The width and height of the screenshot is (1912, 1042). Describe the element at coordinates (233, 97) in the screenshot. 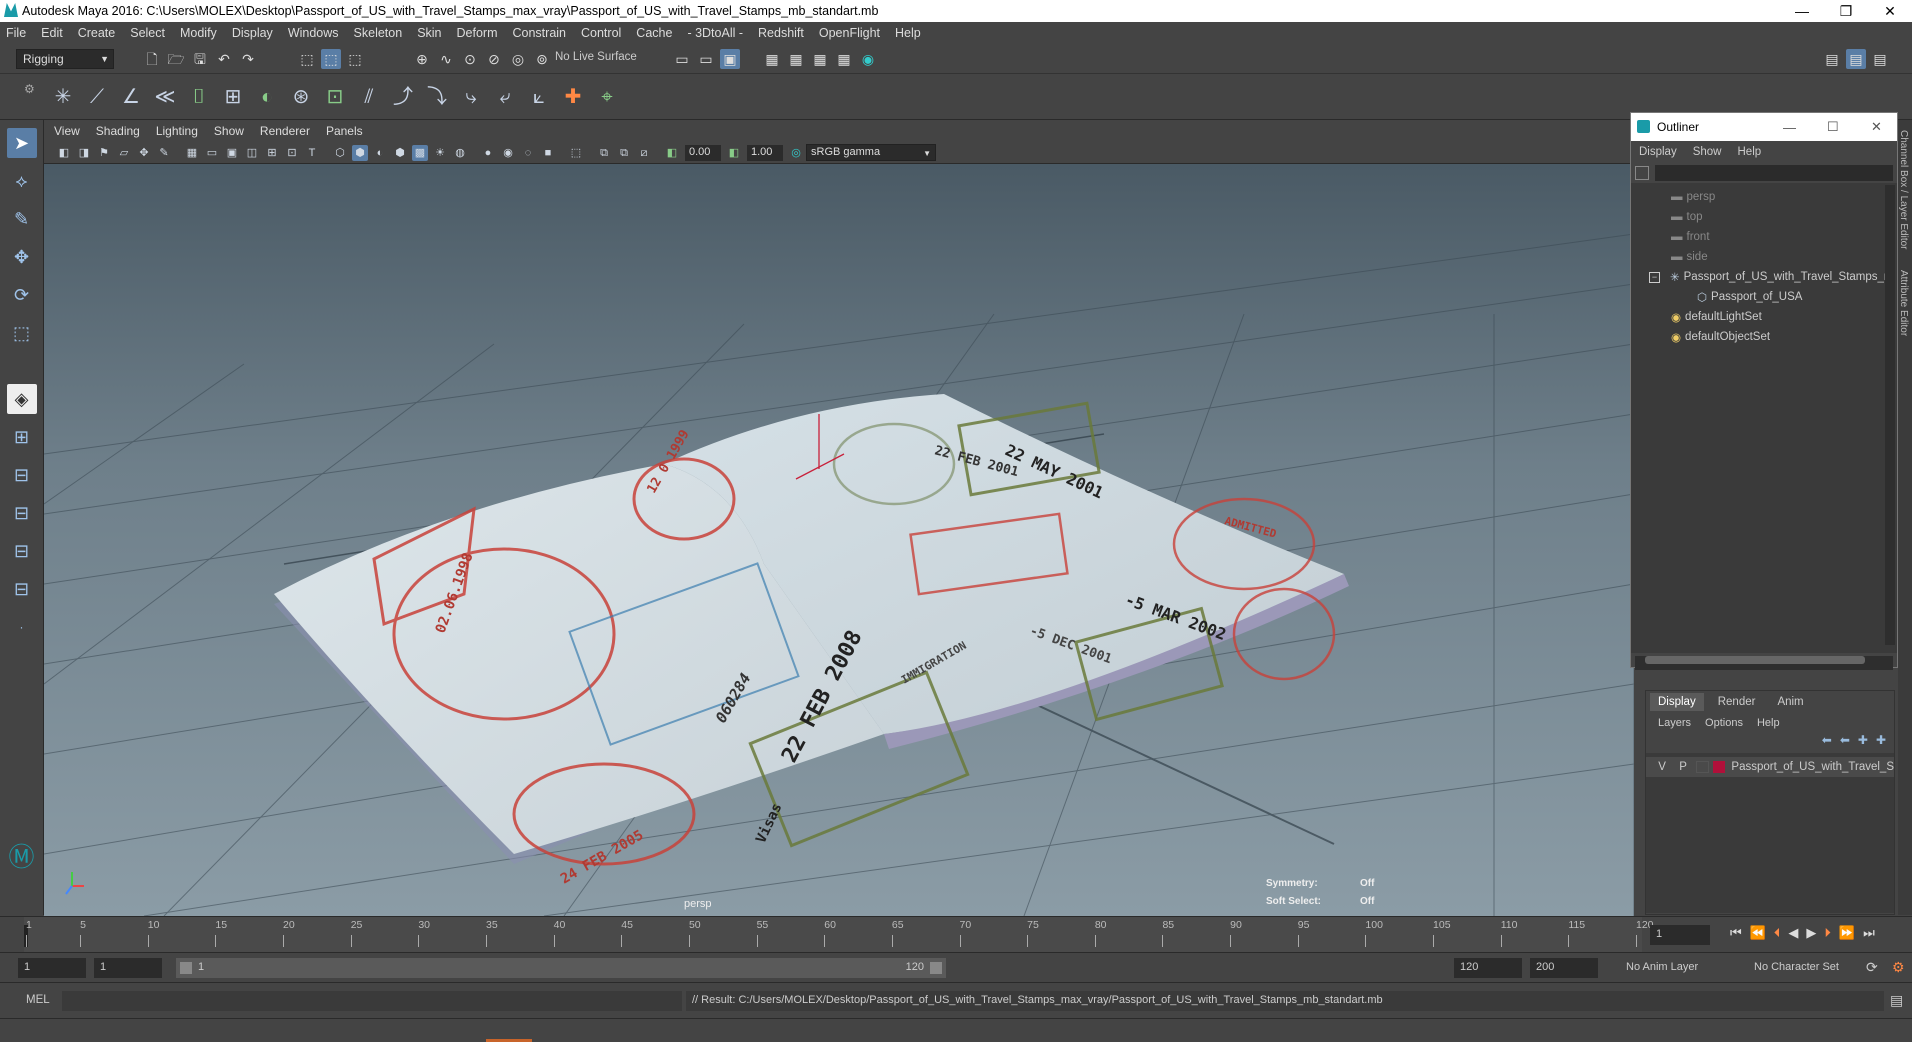

I see `cluster-icon: ⊞` at that location.